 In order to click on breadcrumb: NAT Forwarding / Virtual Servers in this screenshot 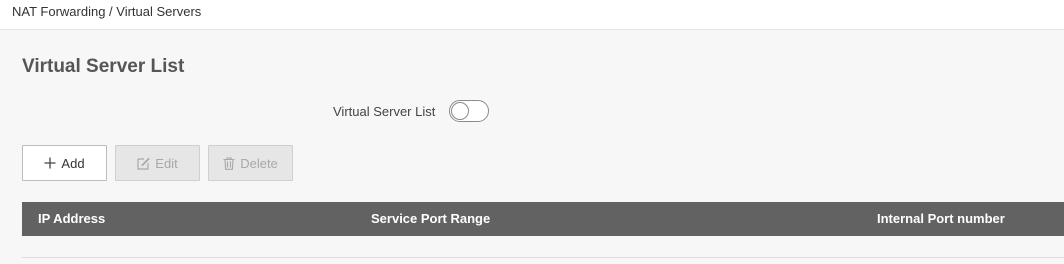, I will do `click(107, 11)`.